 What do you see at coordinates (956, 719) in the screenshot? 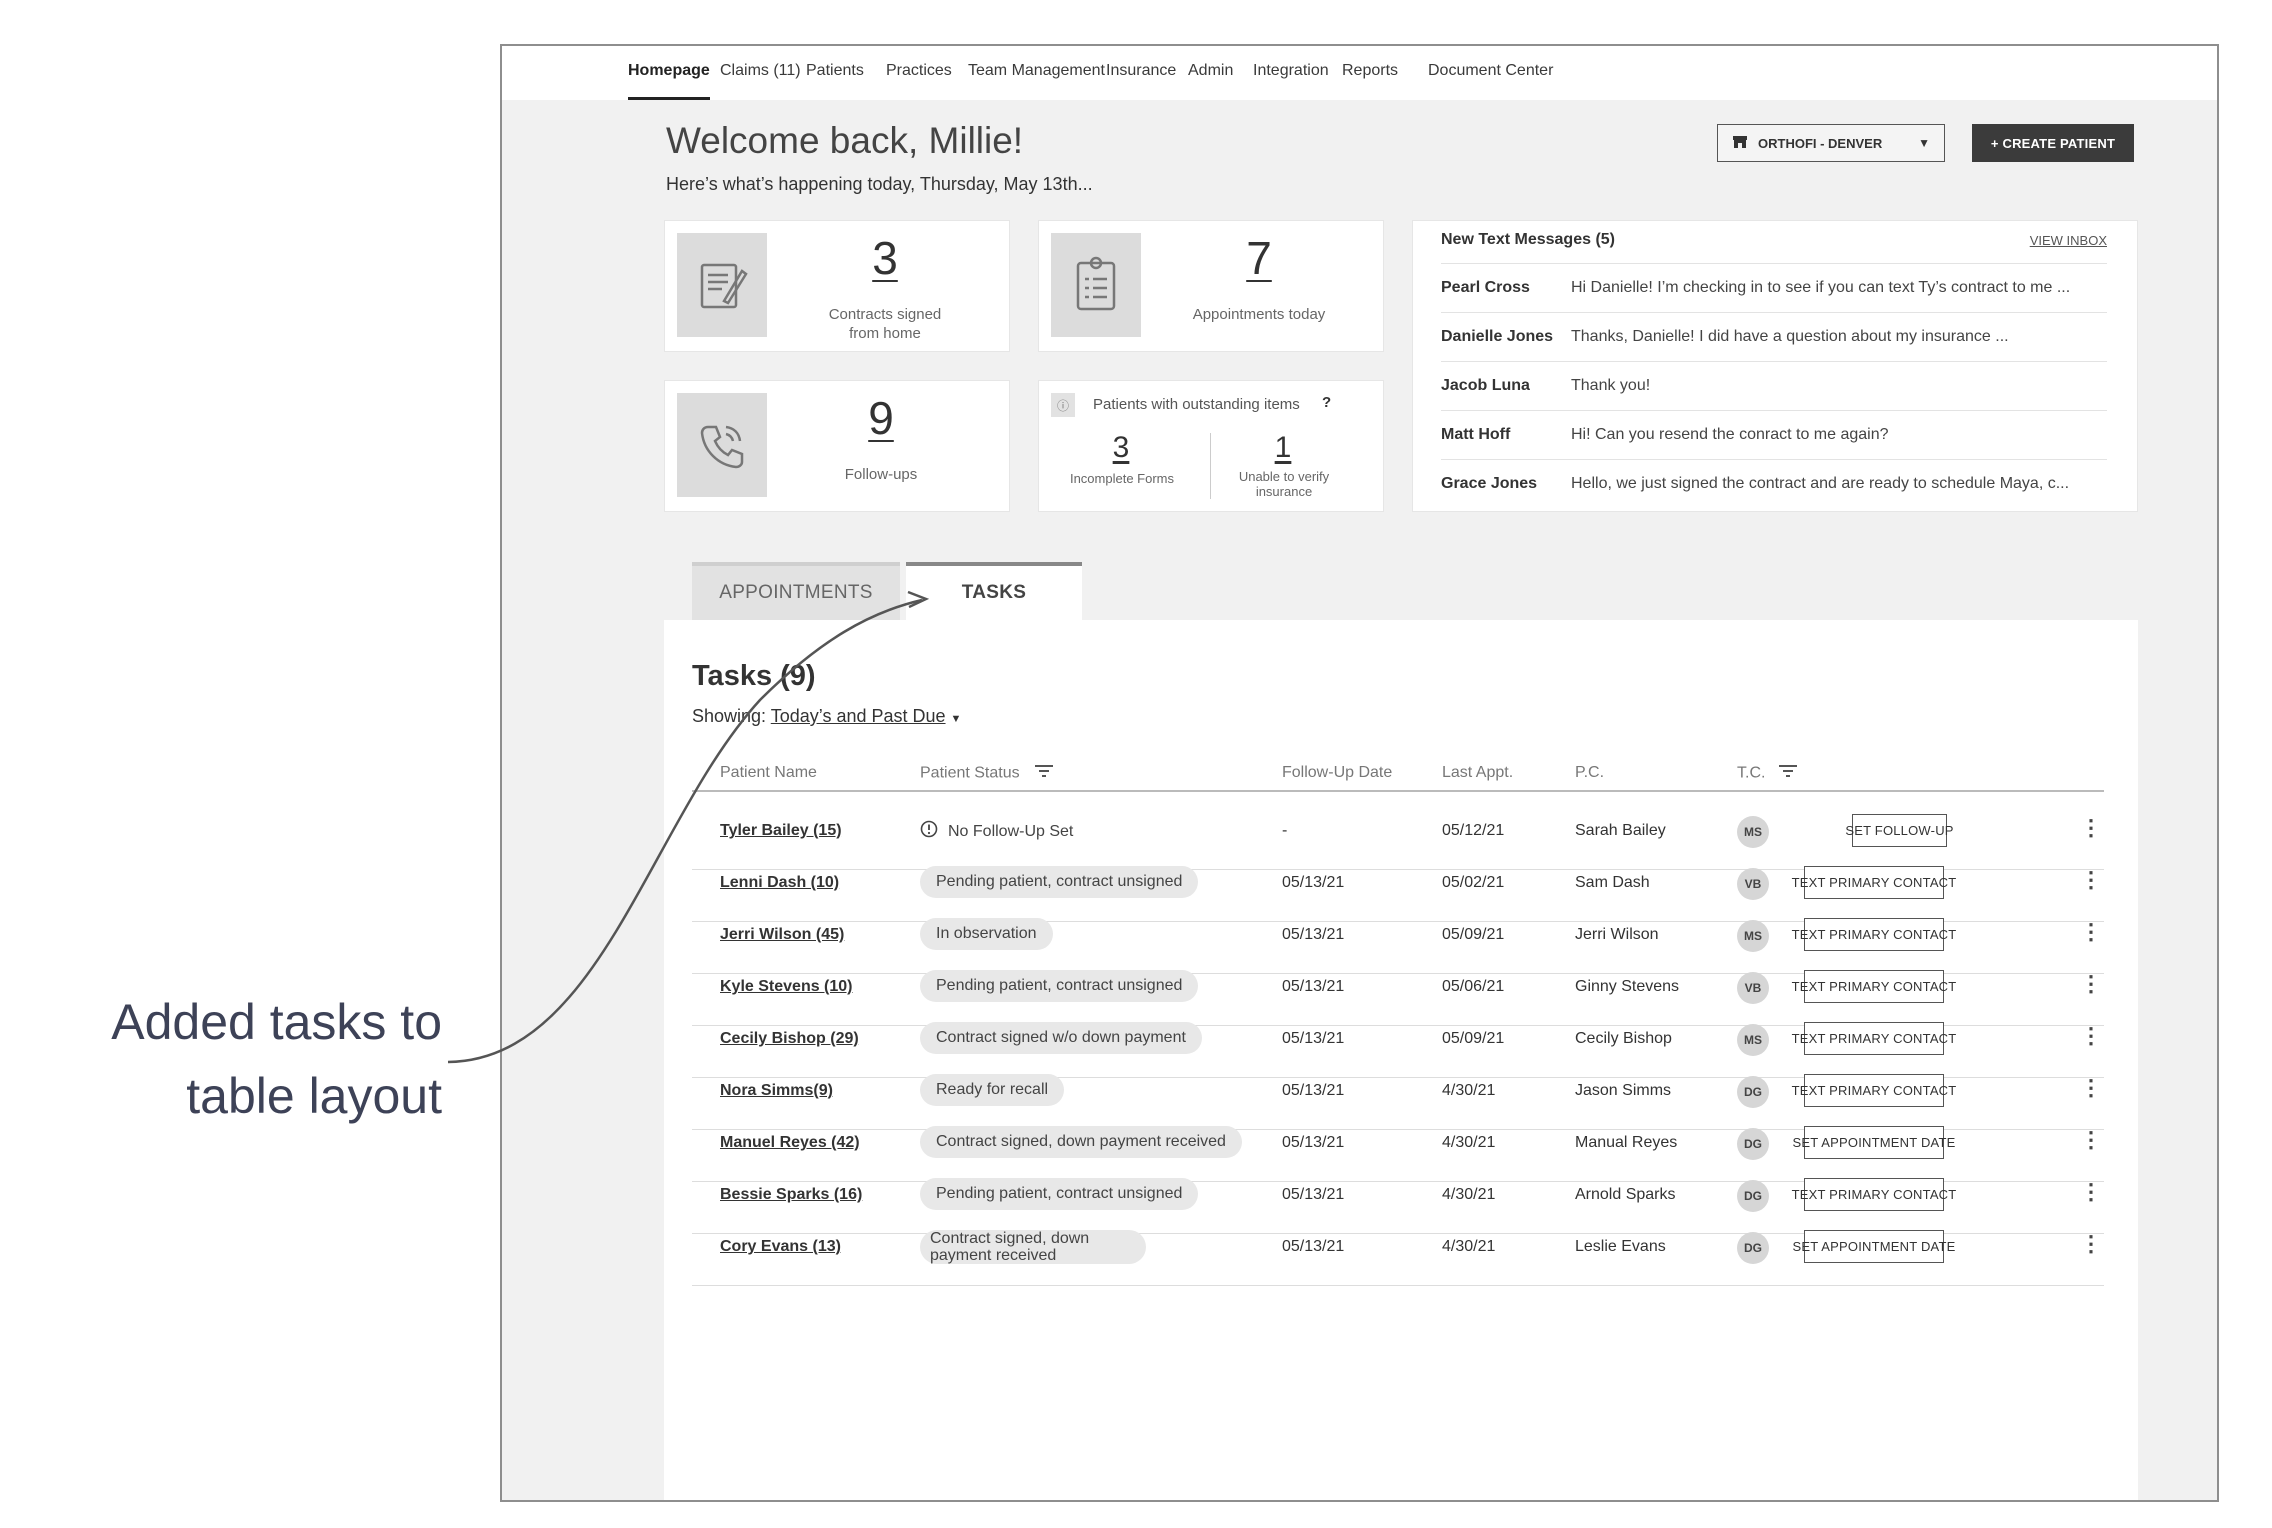
I see `caret-down-icon: ▼` at bounding box center [956, 719].